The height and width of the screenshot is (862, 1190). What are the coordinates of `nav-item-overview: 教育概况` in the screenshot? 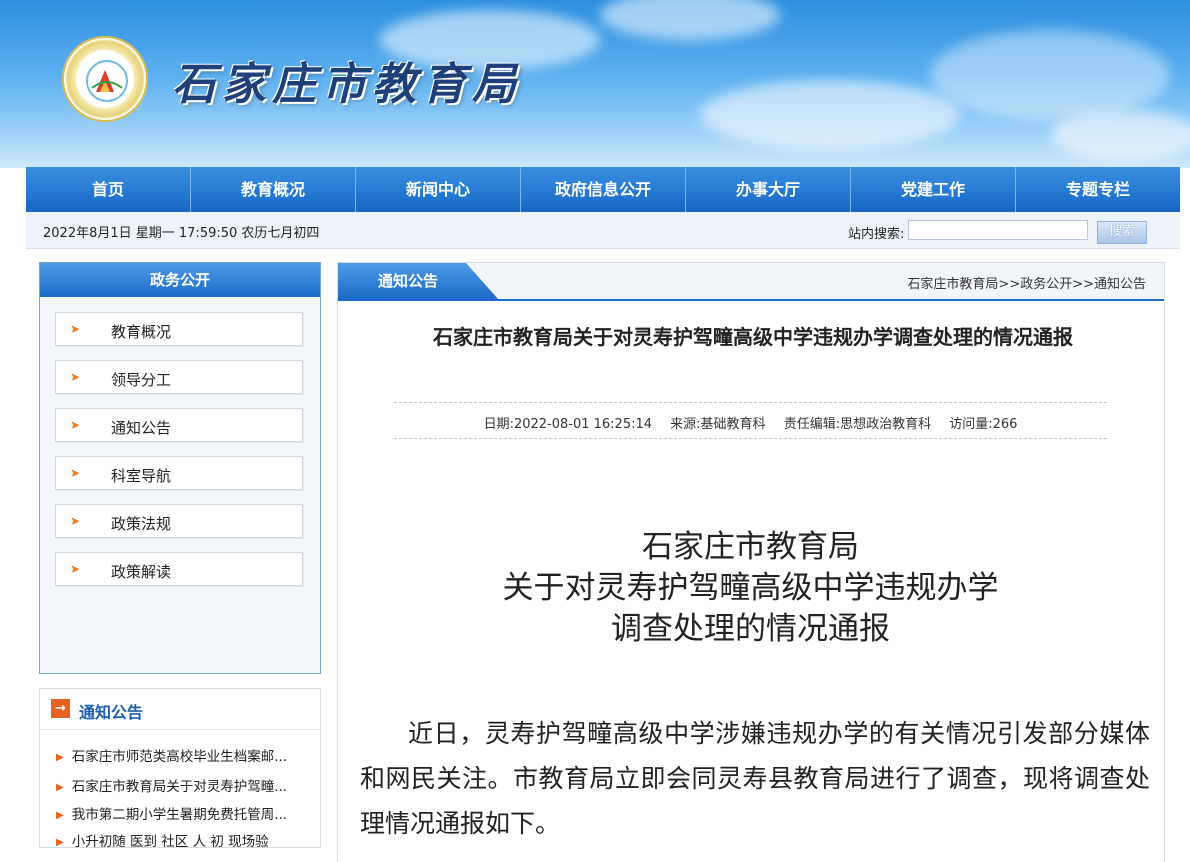 It's located at (273, 189).